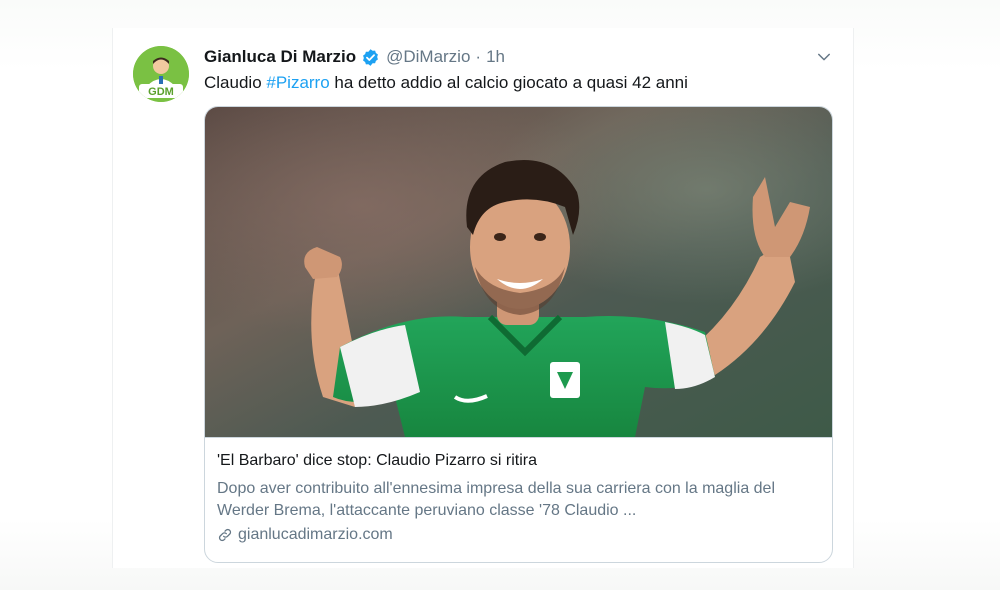 This screenshot has width=1000, height=590. I want to click on card-domain-link: gianlucadimarzio.com, so click(518, 535).